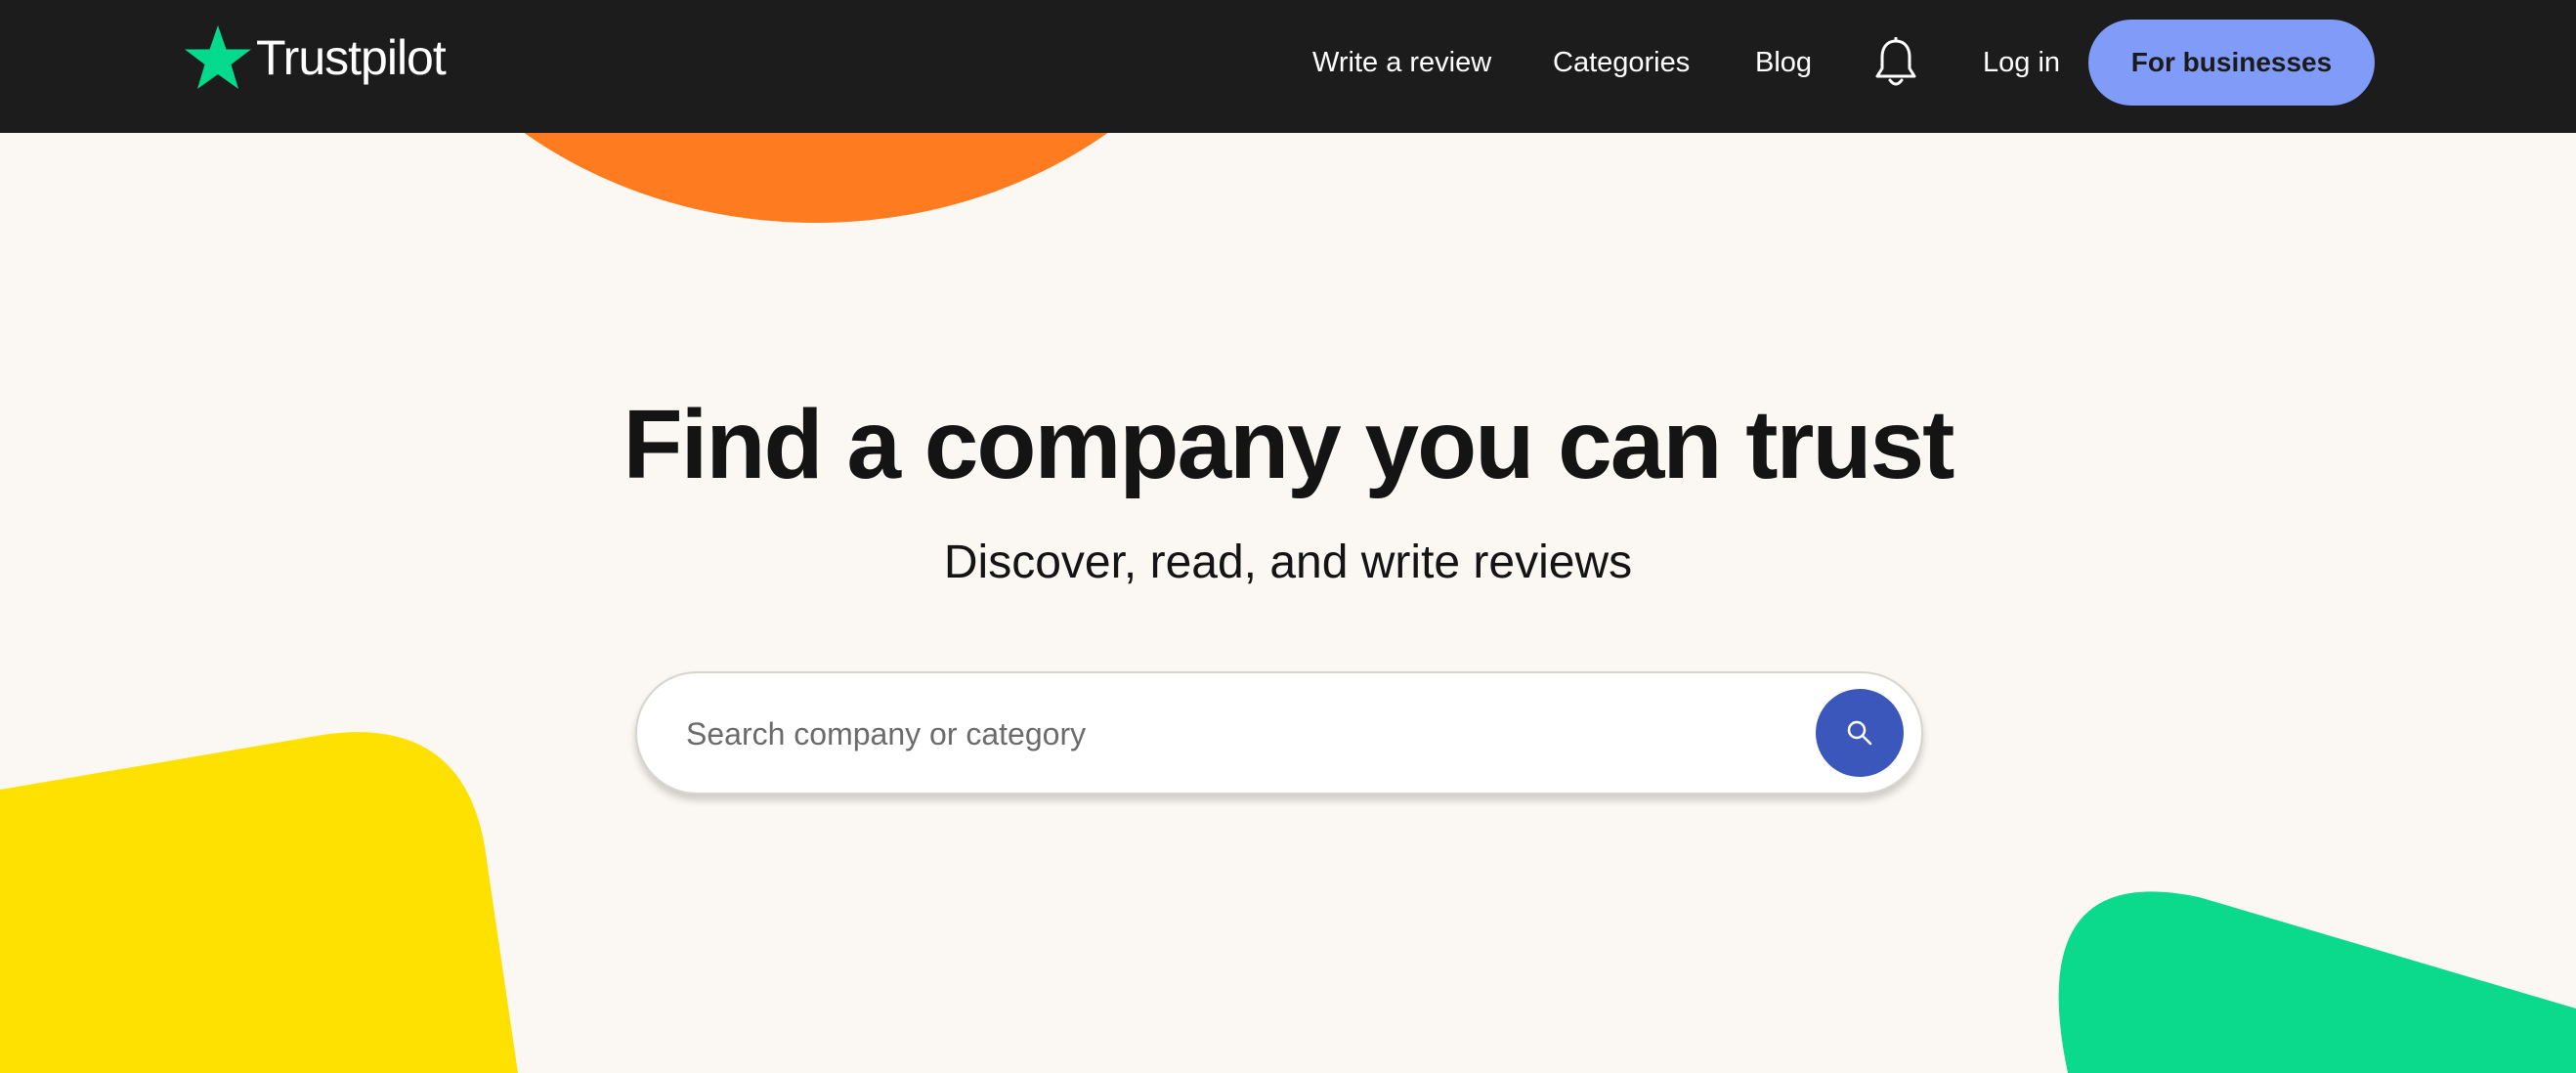  Describe the element at coordinates (2231, 63) in the screenshot. I see `for-businesses-button: For businesses` at that location.